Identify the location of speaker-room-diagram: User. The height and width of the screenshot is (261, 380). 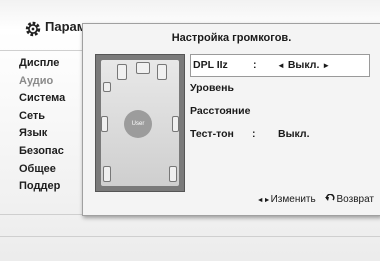
(140, 123).